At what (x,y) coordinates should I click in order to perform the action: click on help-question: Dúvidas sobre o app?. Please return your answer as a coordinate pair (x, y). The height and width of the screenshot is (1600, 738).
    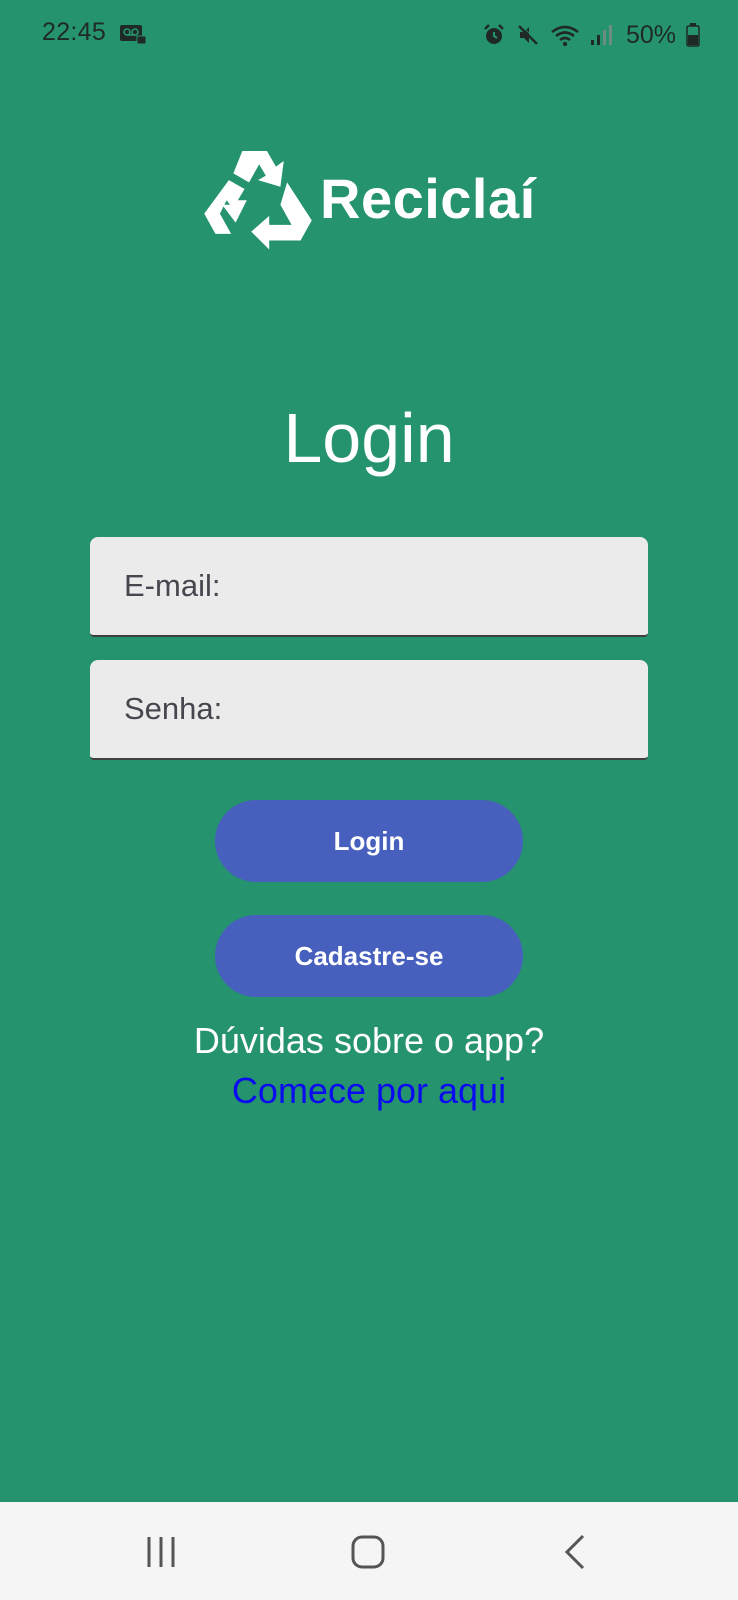
    Looking at the image, I should click on (369, 1040).